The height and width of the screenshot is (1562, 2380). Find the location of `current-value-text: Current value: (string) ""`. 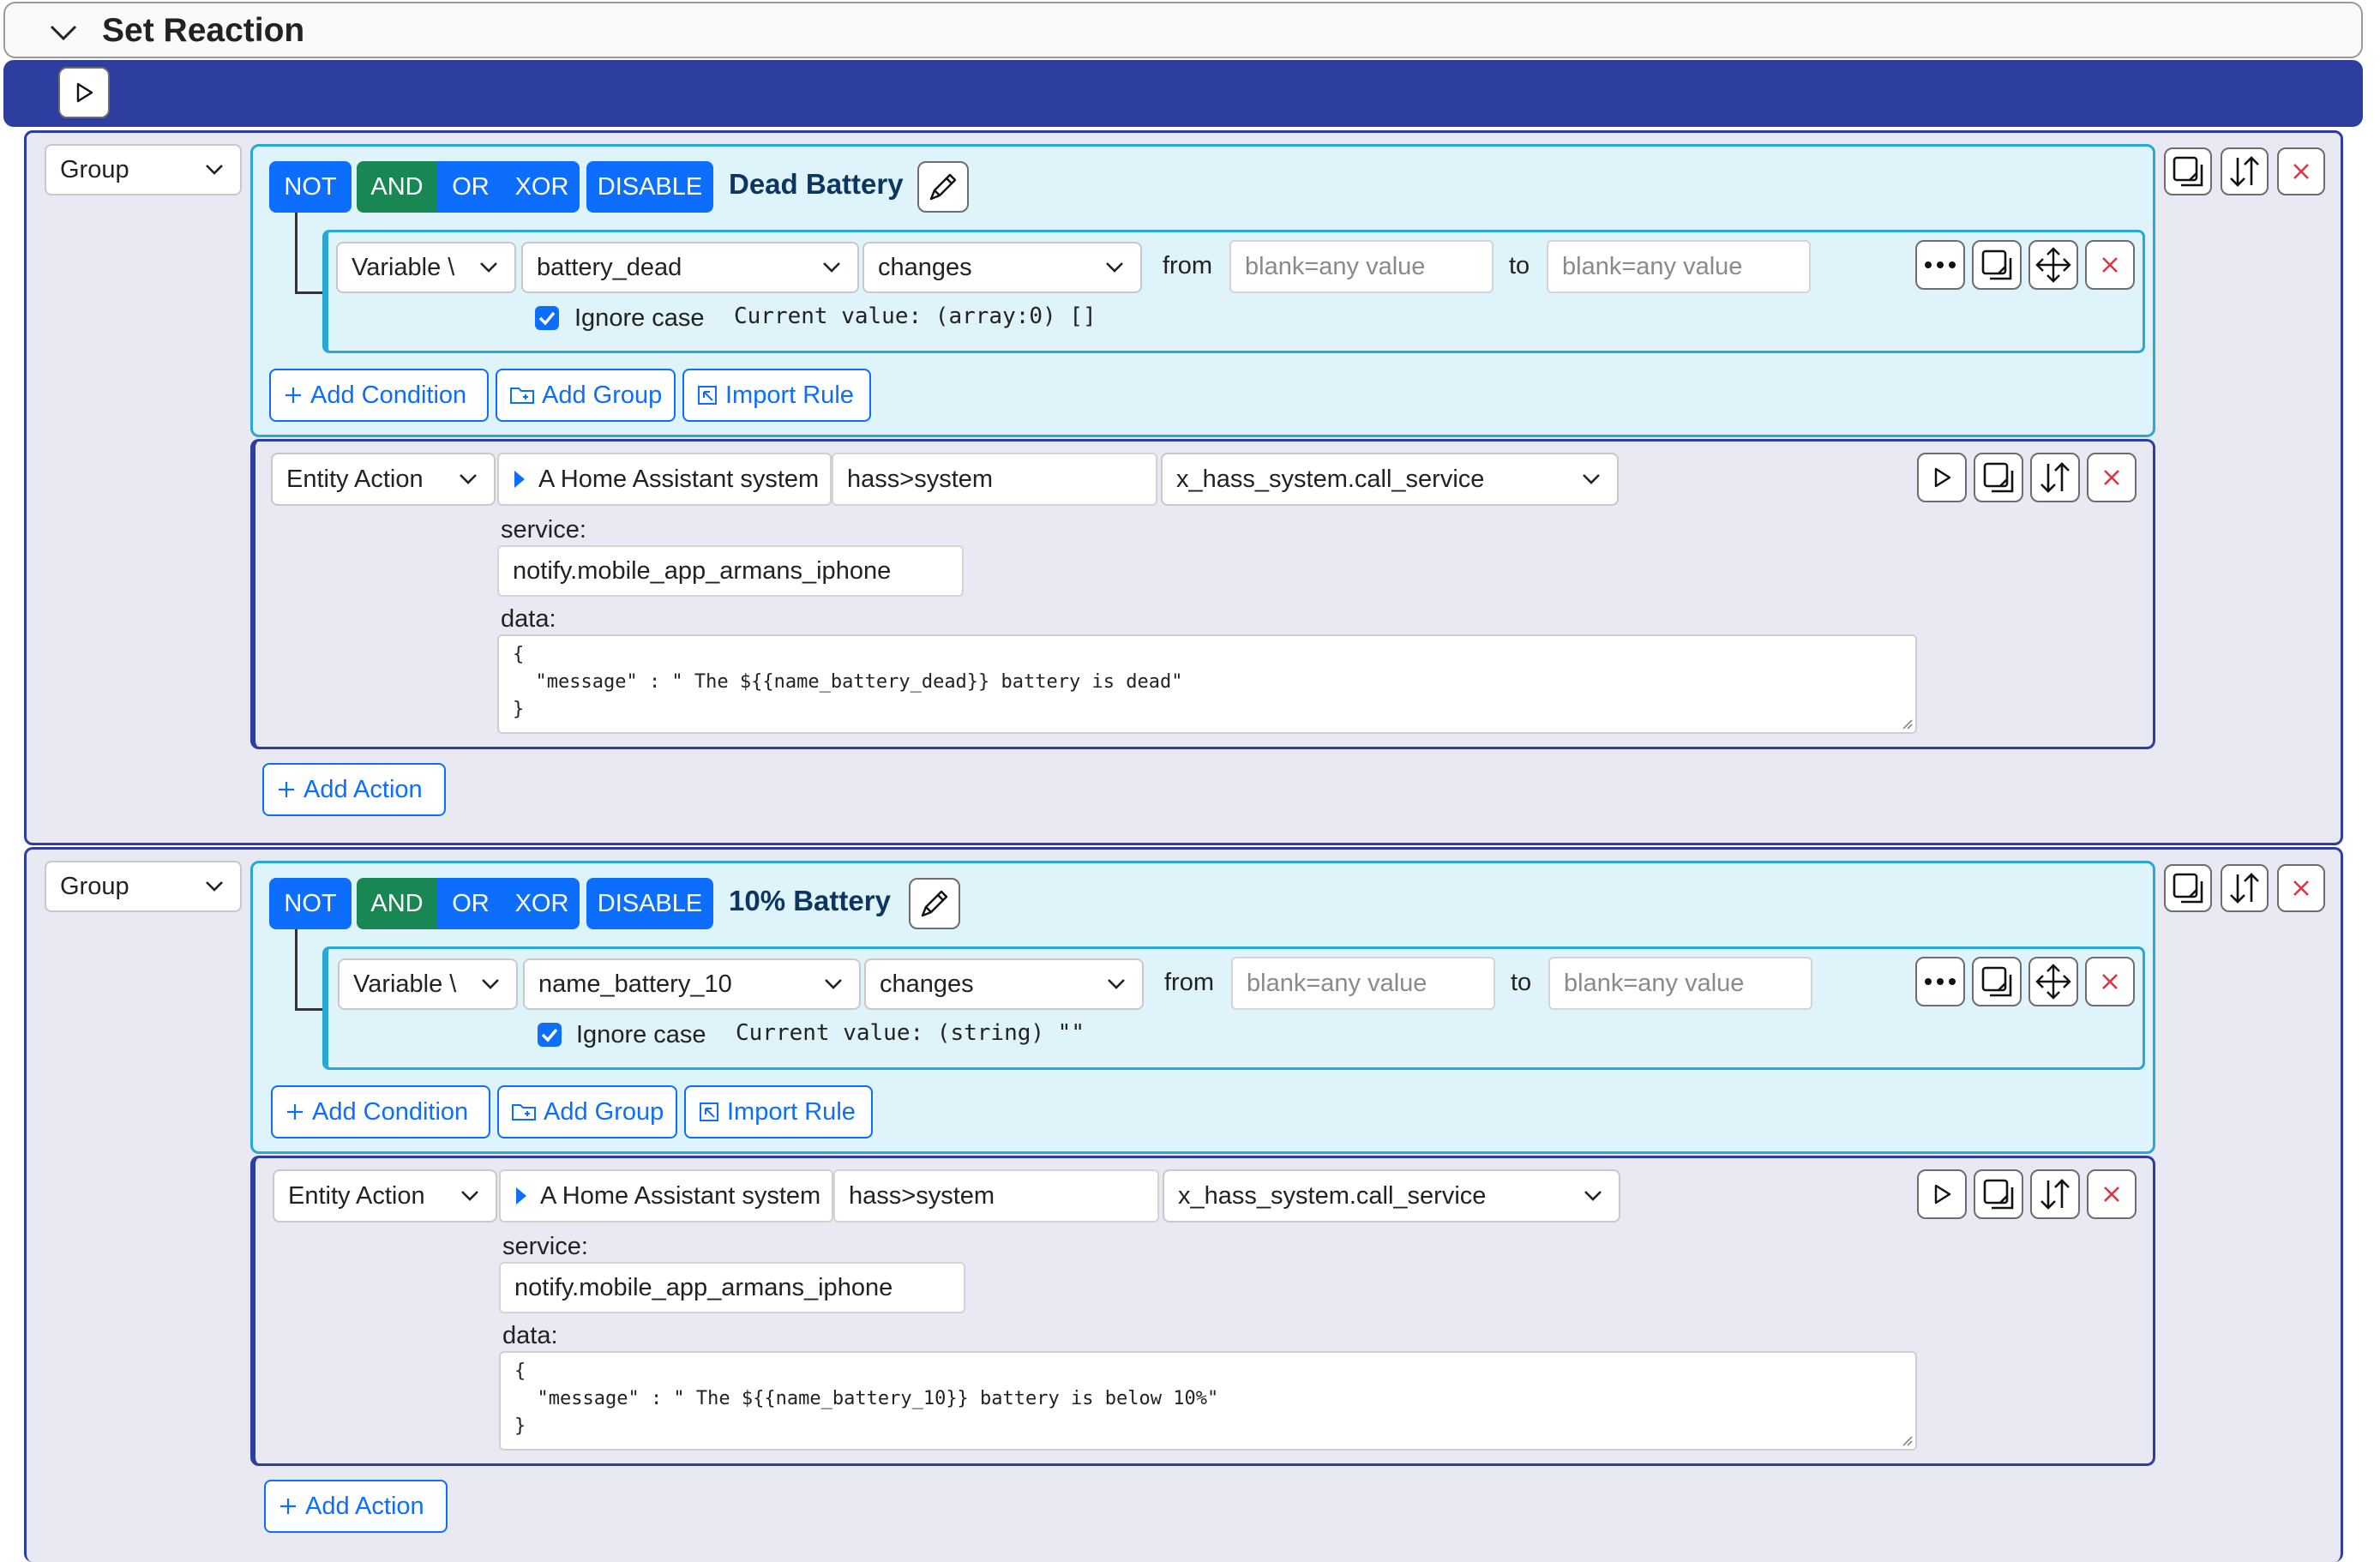

current-value-text: Current value: (string) "" is located at coordinates (911, 1033).